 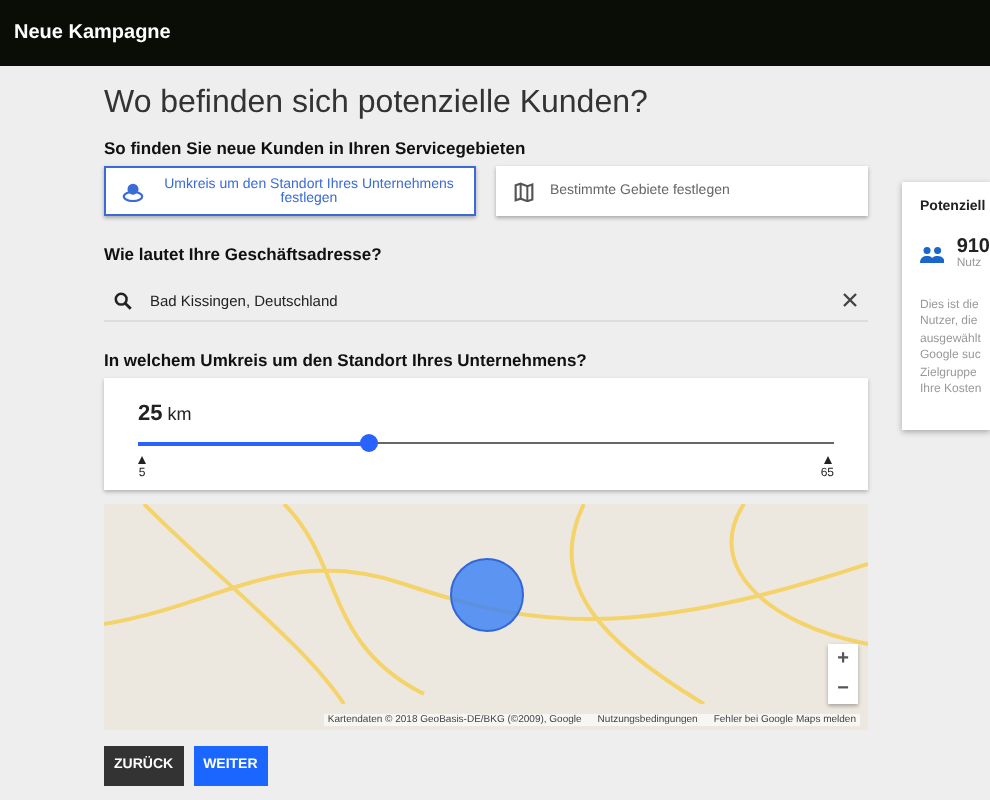 What do you see at coordinates (487, 594) in the screenshot?
I see `radius-circle` at bounding box center [487, 594].